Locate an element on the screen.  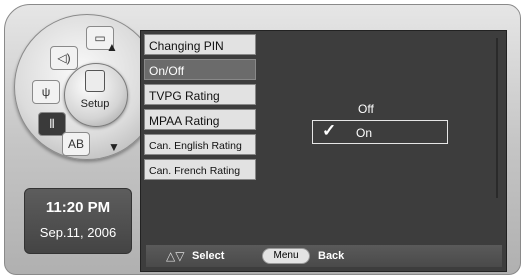
back-label: Back is located at coordinates (331, 256).